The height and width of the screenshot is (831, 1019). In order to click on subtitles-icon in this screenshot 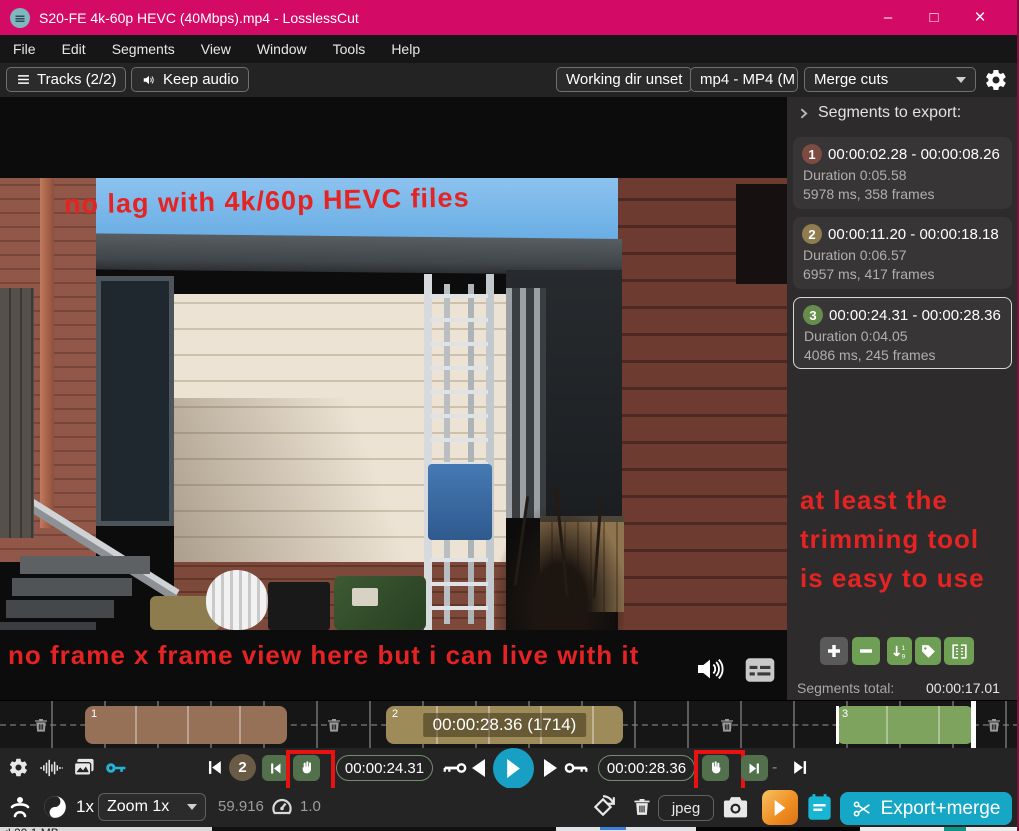, I will do `click(760, 670)`.